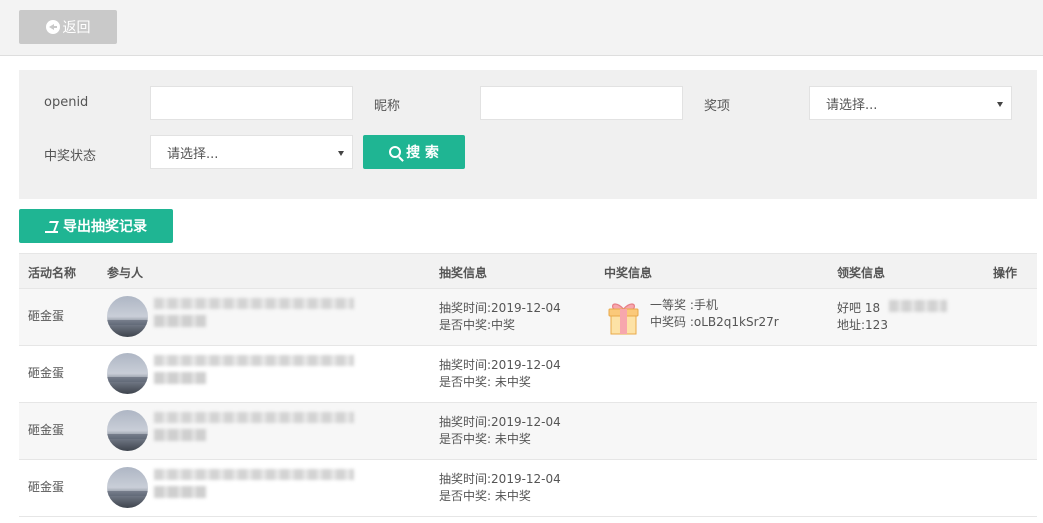  Describe the element at coordinates (70, 156) in the screenshot. I see `status-label: 中奖状态` at that location.